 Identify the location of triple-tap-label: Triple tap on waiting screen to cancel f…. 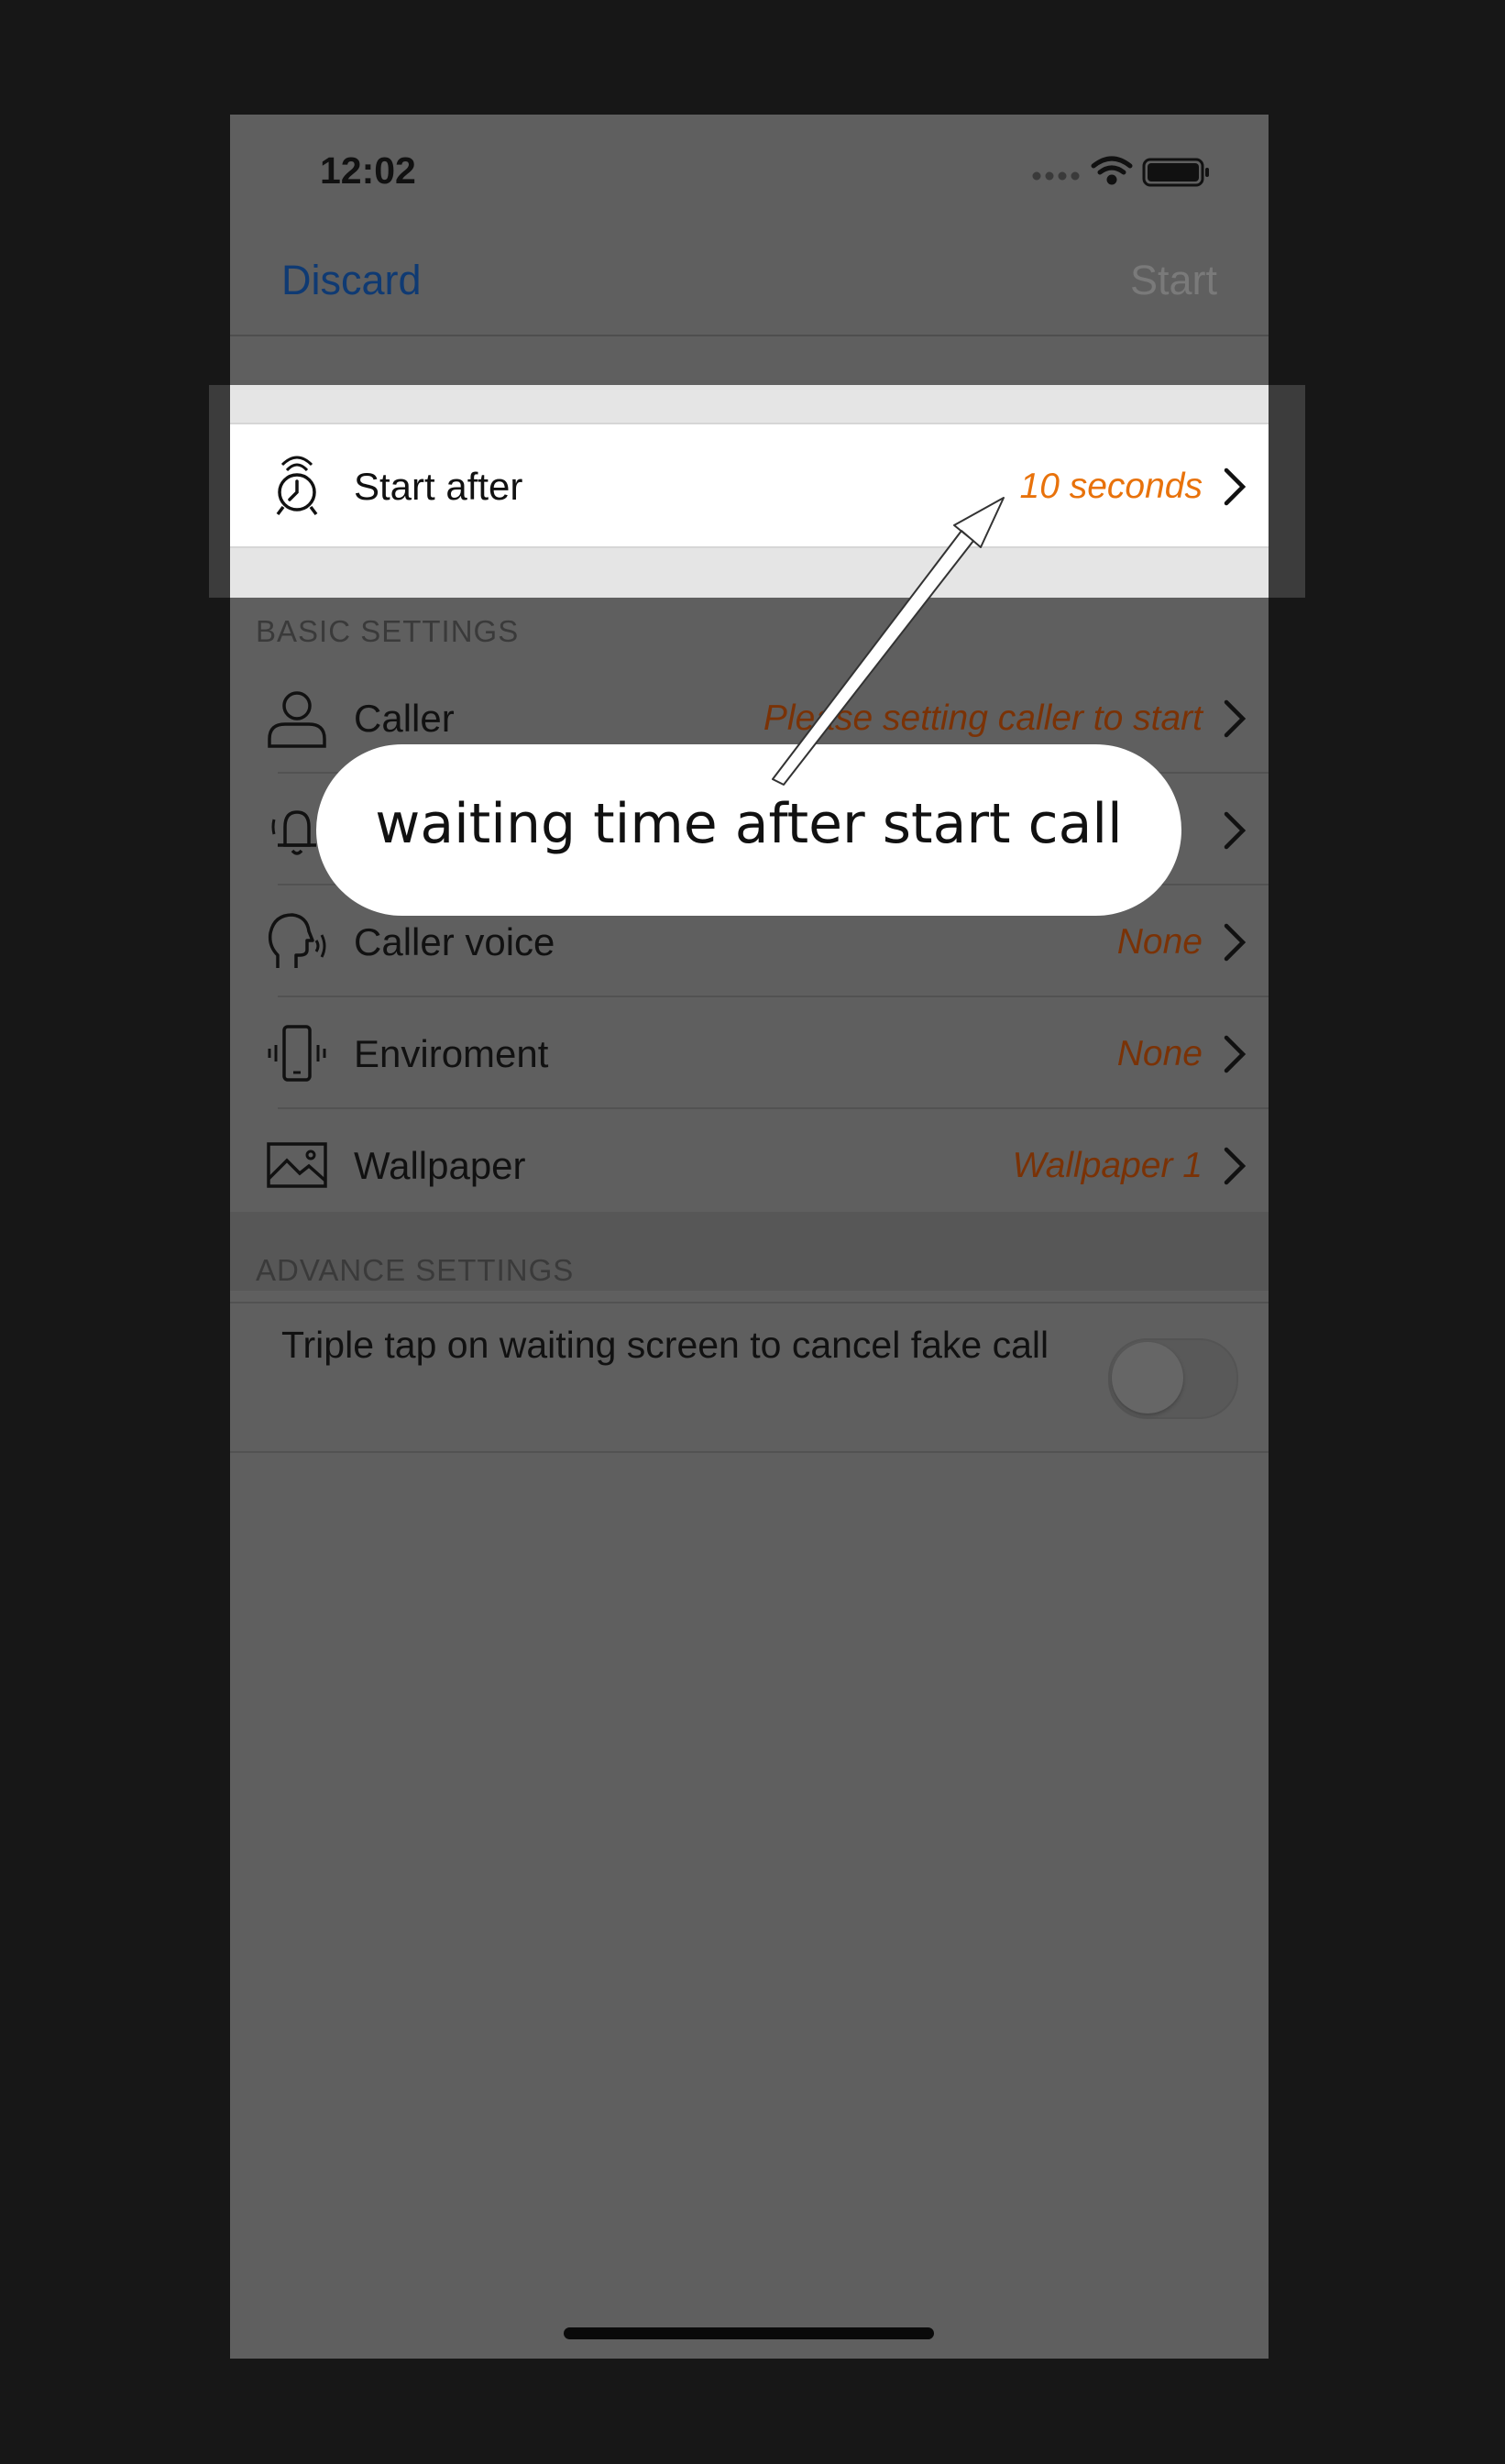
(665, 1345).